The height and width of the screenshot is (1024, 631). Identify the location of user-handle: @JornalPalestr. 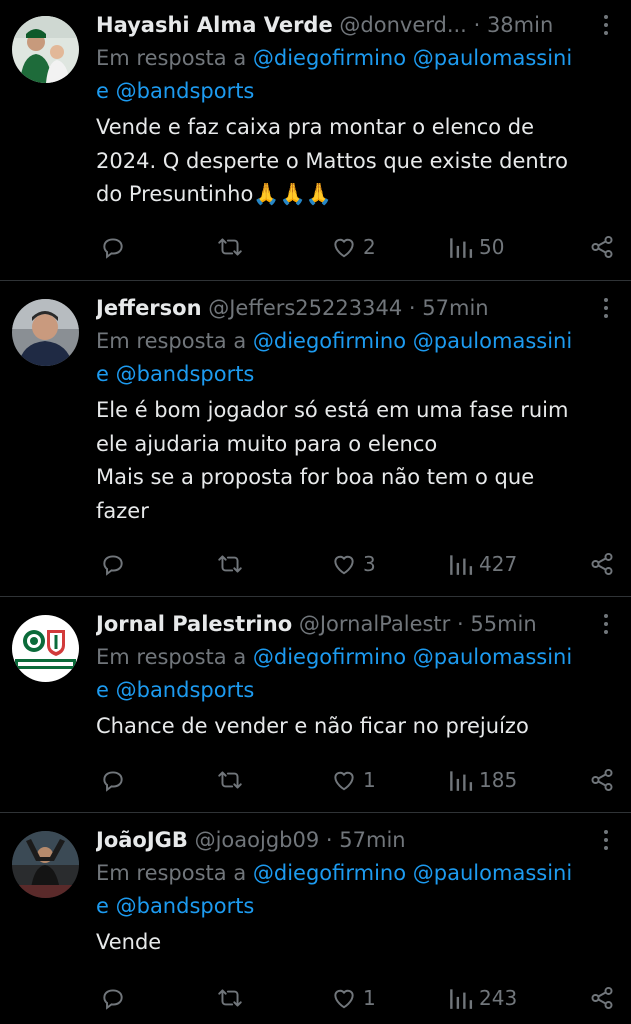
(374, 624).